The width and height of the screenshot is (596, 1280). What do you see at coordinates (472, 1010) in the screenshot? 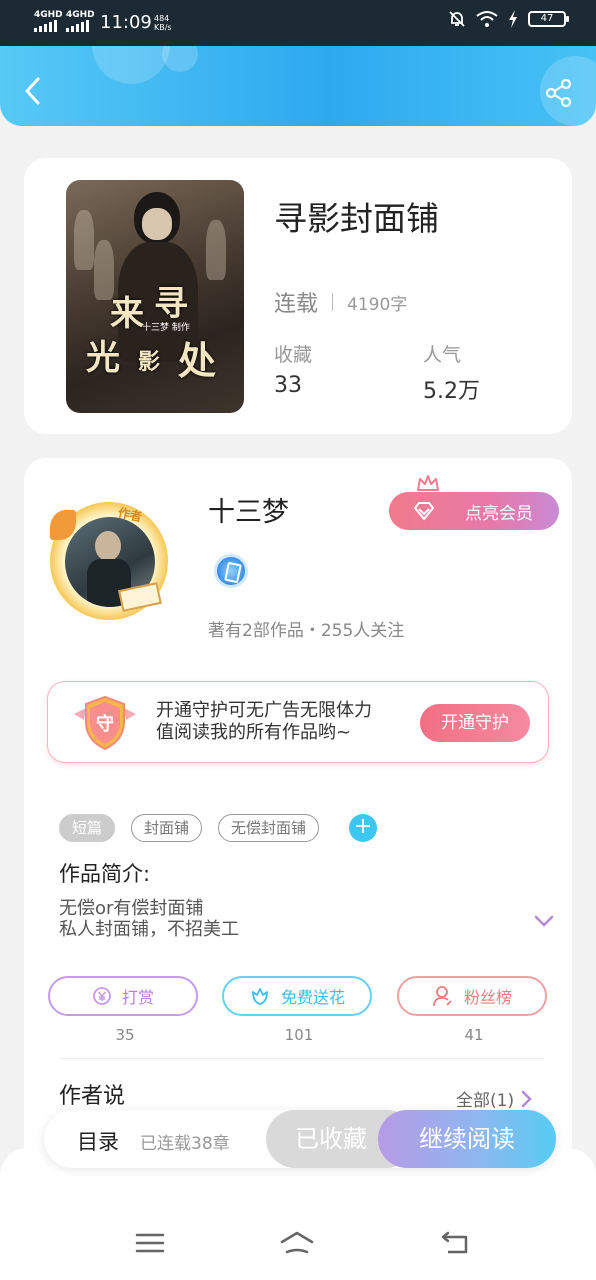
I see `fans-ranking-button: 粉丝榜 41` at bounding box center [472, 1010].